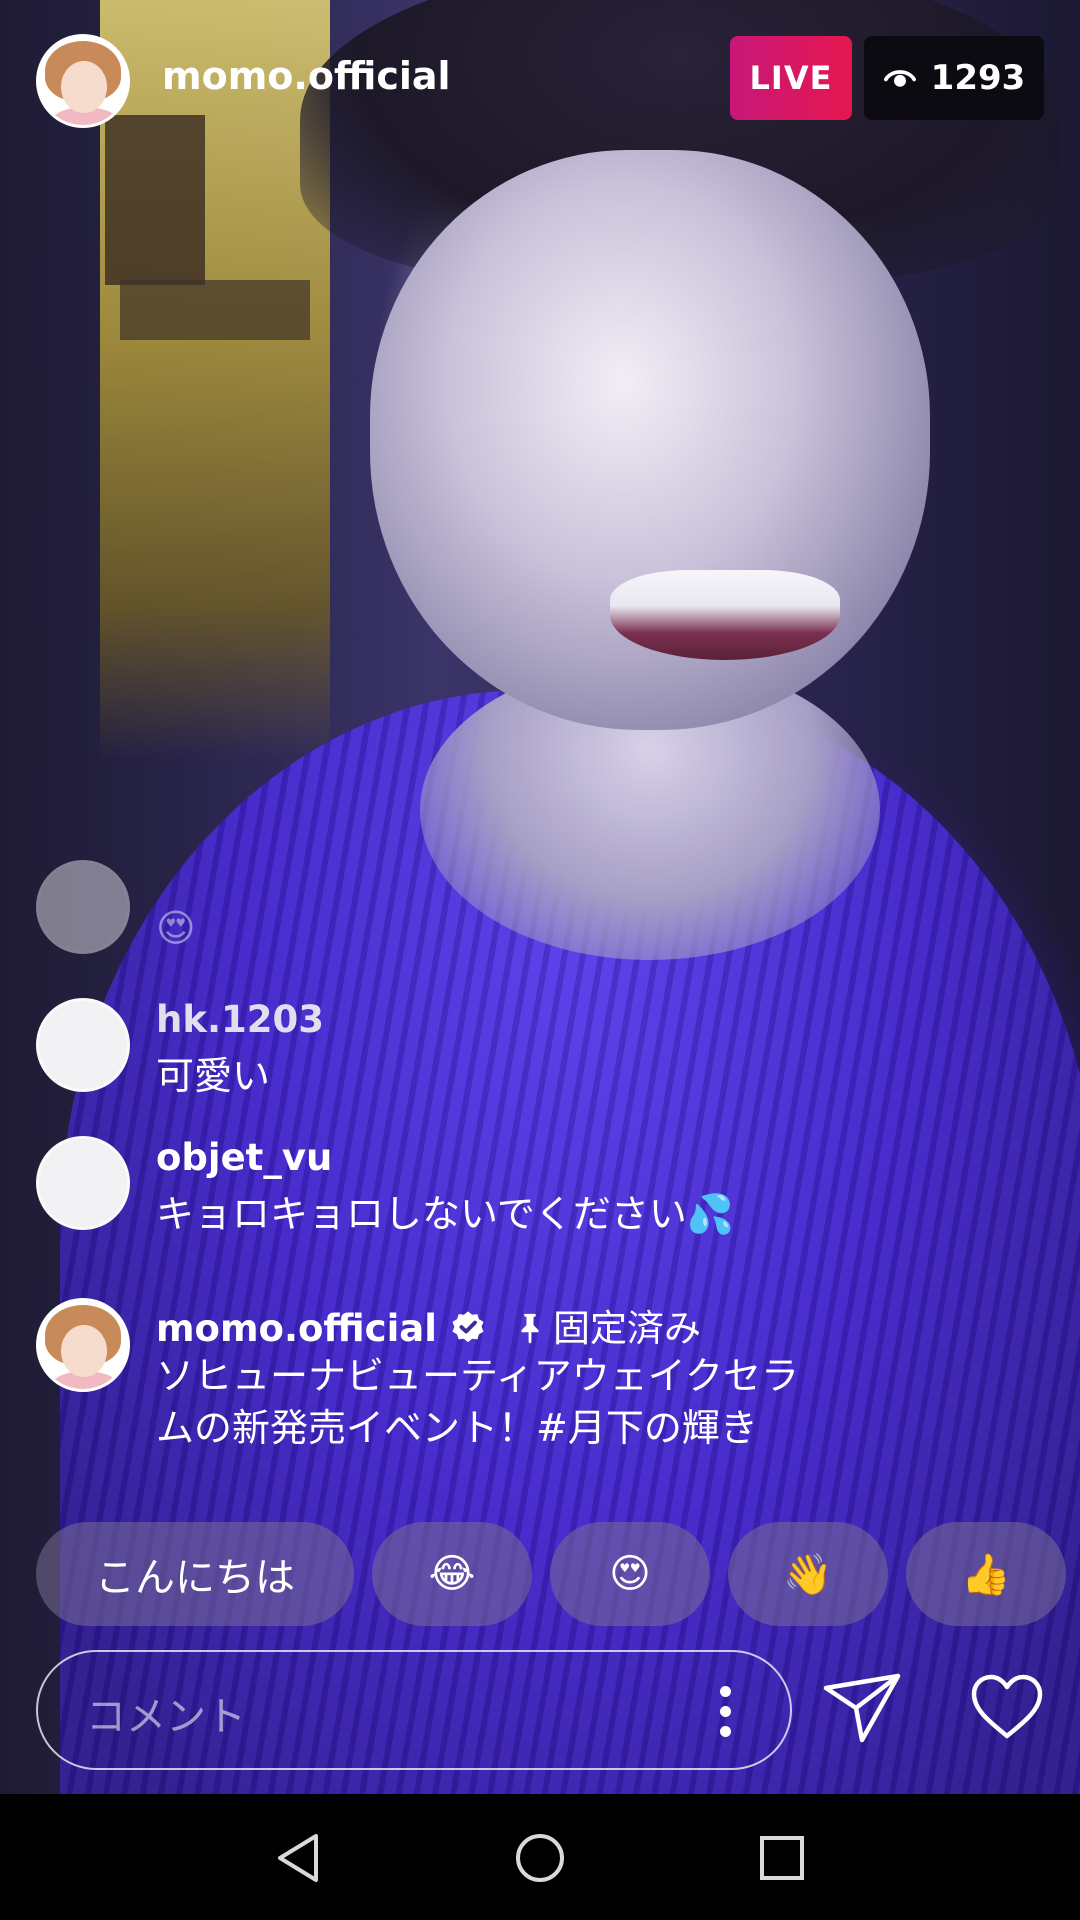 Image resolution: width=1080 pixels, height=1920 pixels. I want to click on send-icon, so click(862, 1708).